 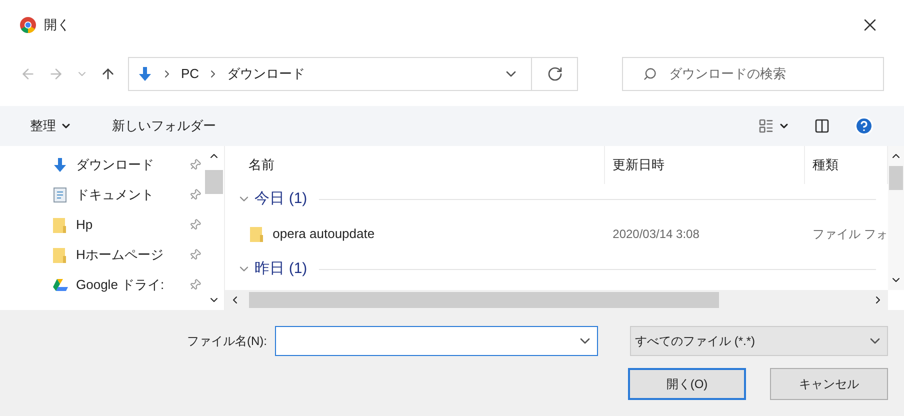 I want to click on help-button, so click(x=864, y=126).